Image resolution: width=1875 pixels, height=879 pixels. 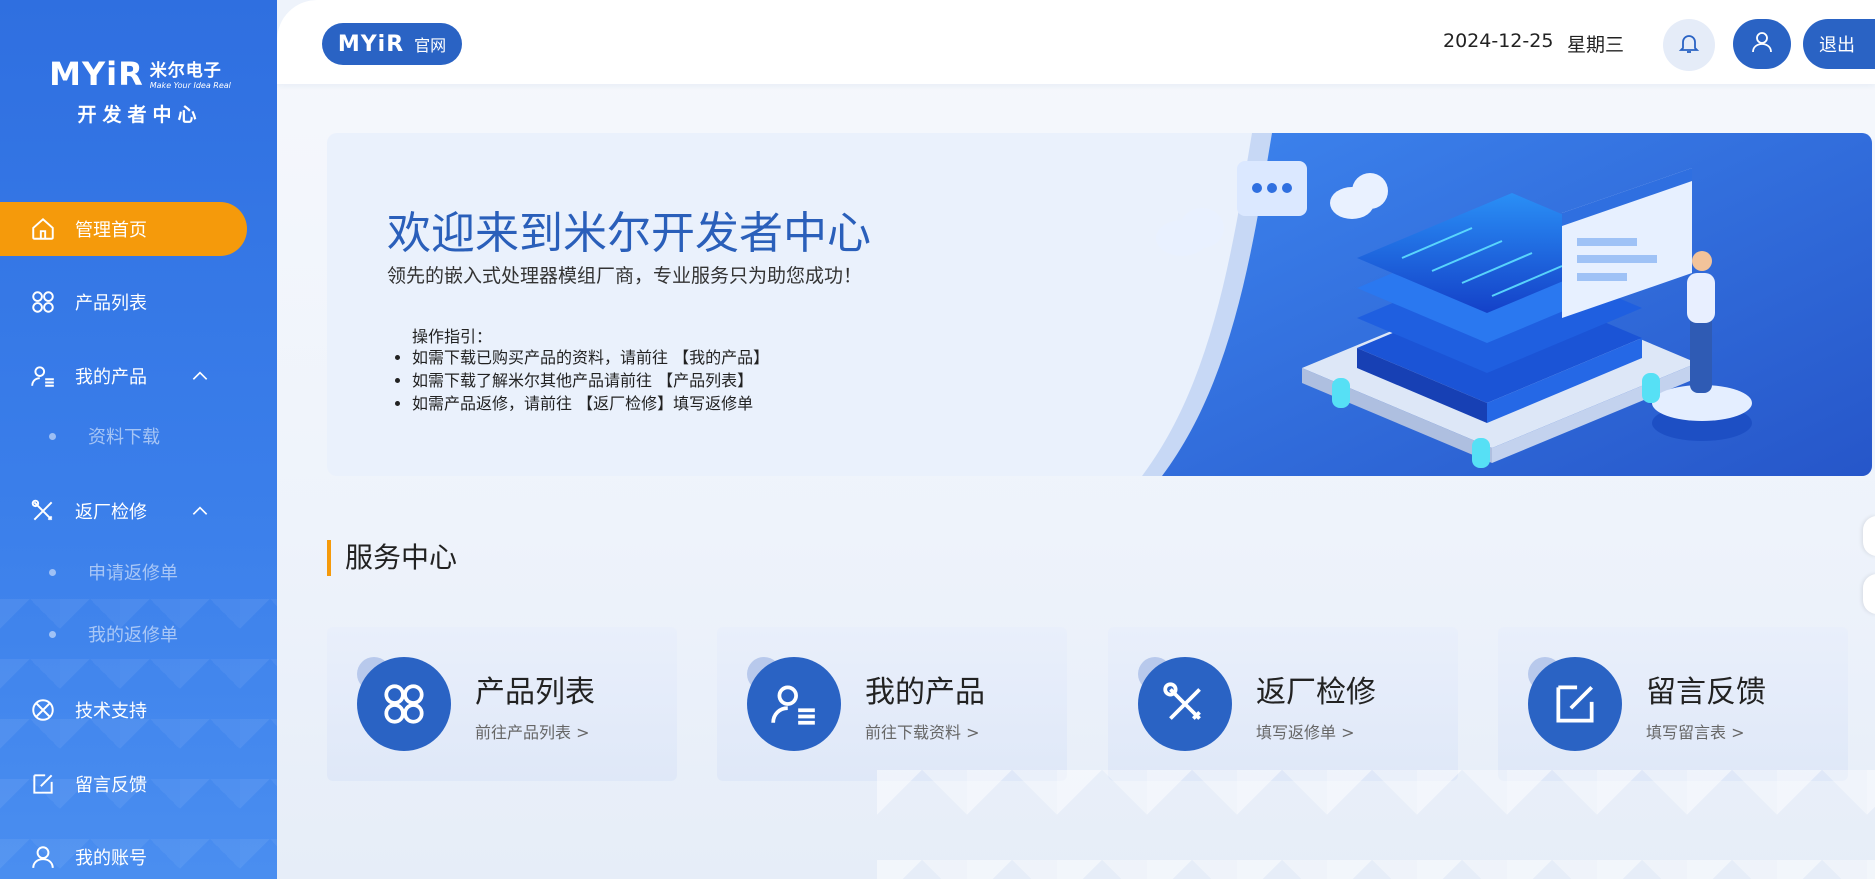 I want to click on sidebar-item-product-list: 产品列表, so click(x=123, y=302).